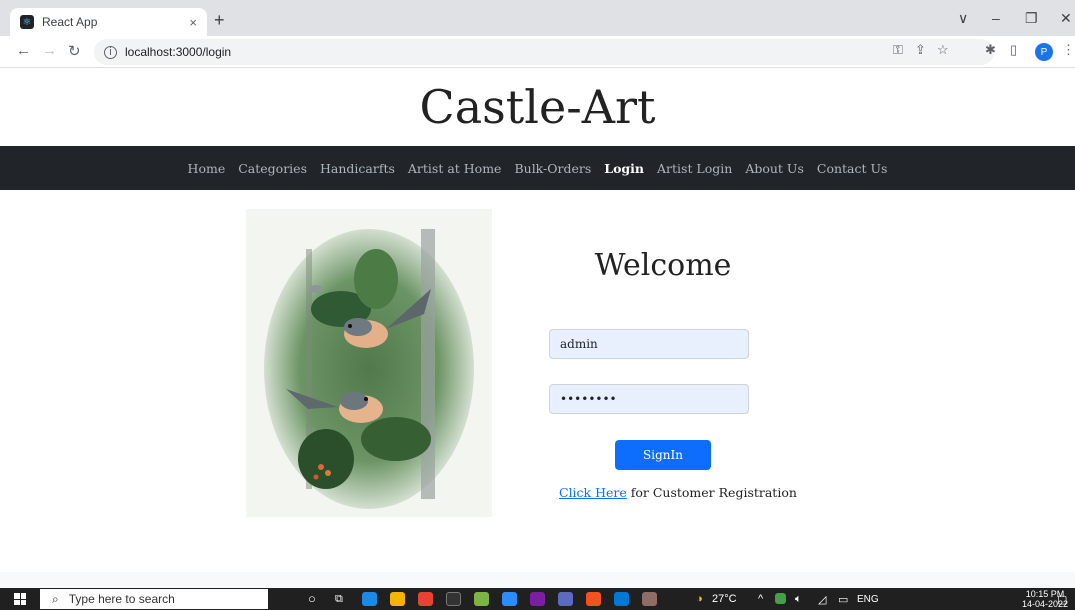  I want to click on app-icon-brown, so click(649, 599).